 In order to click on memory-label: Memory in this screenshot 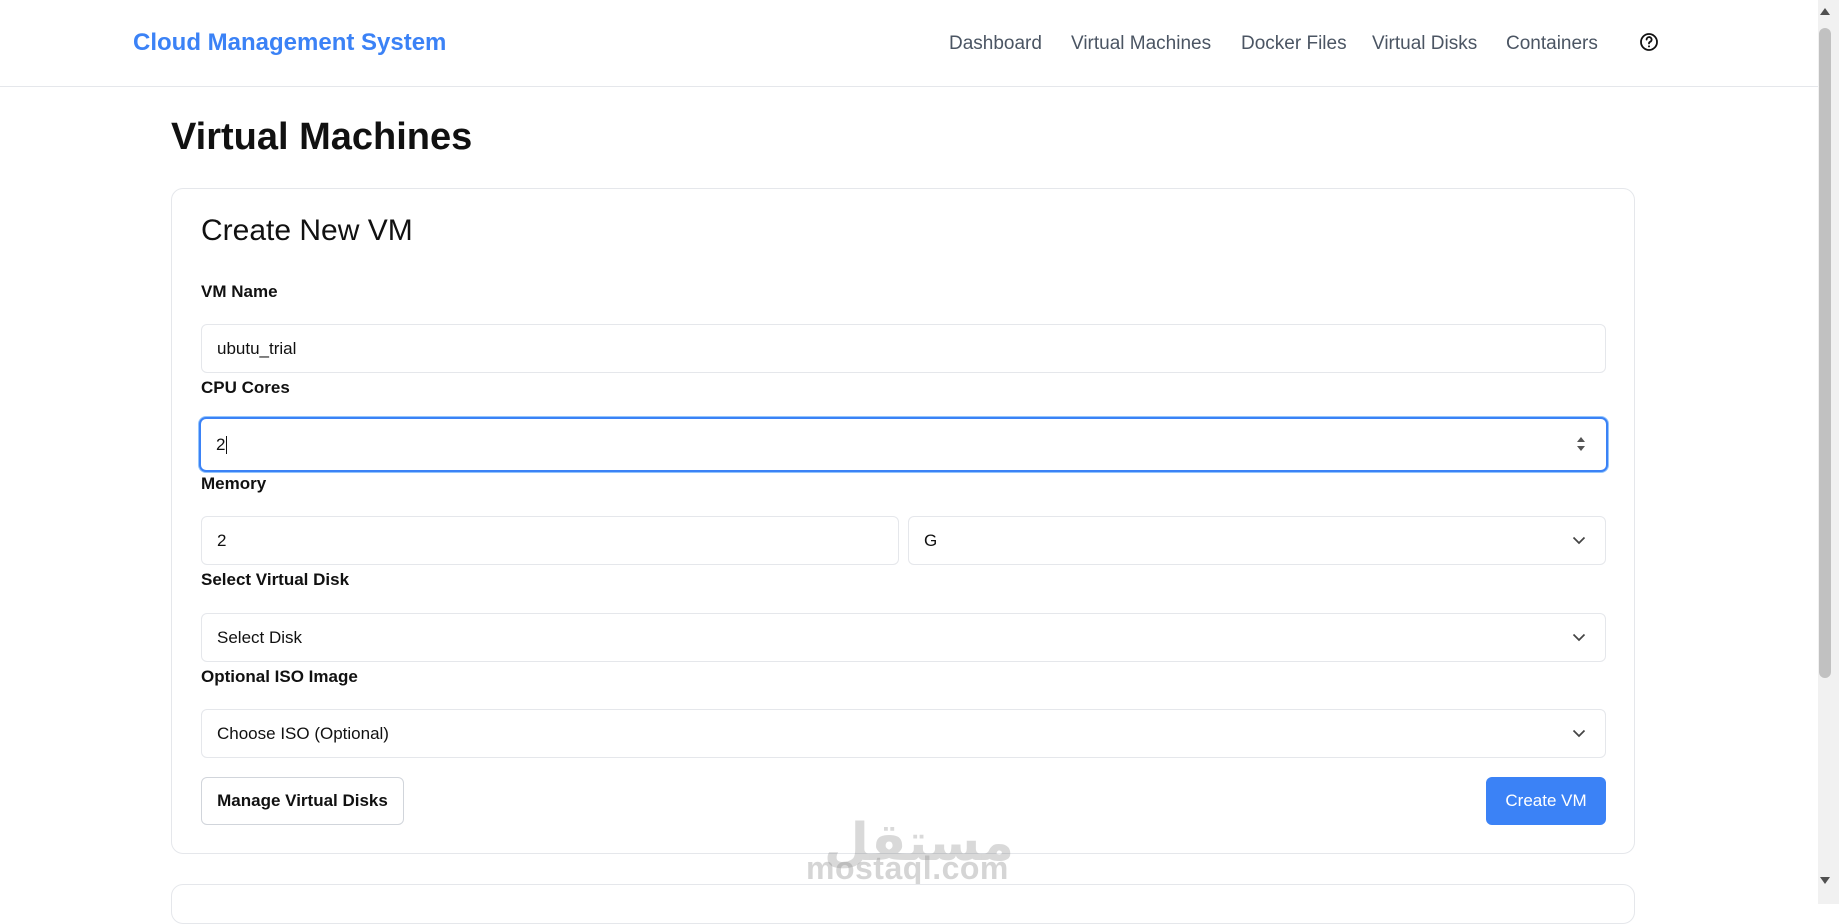, I will do `click(234, 483)`.